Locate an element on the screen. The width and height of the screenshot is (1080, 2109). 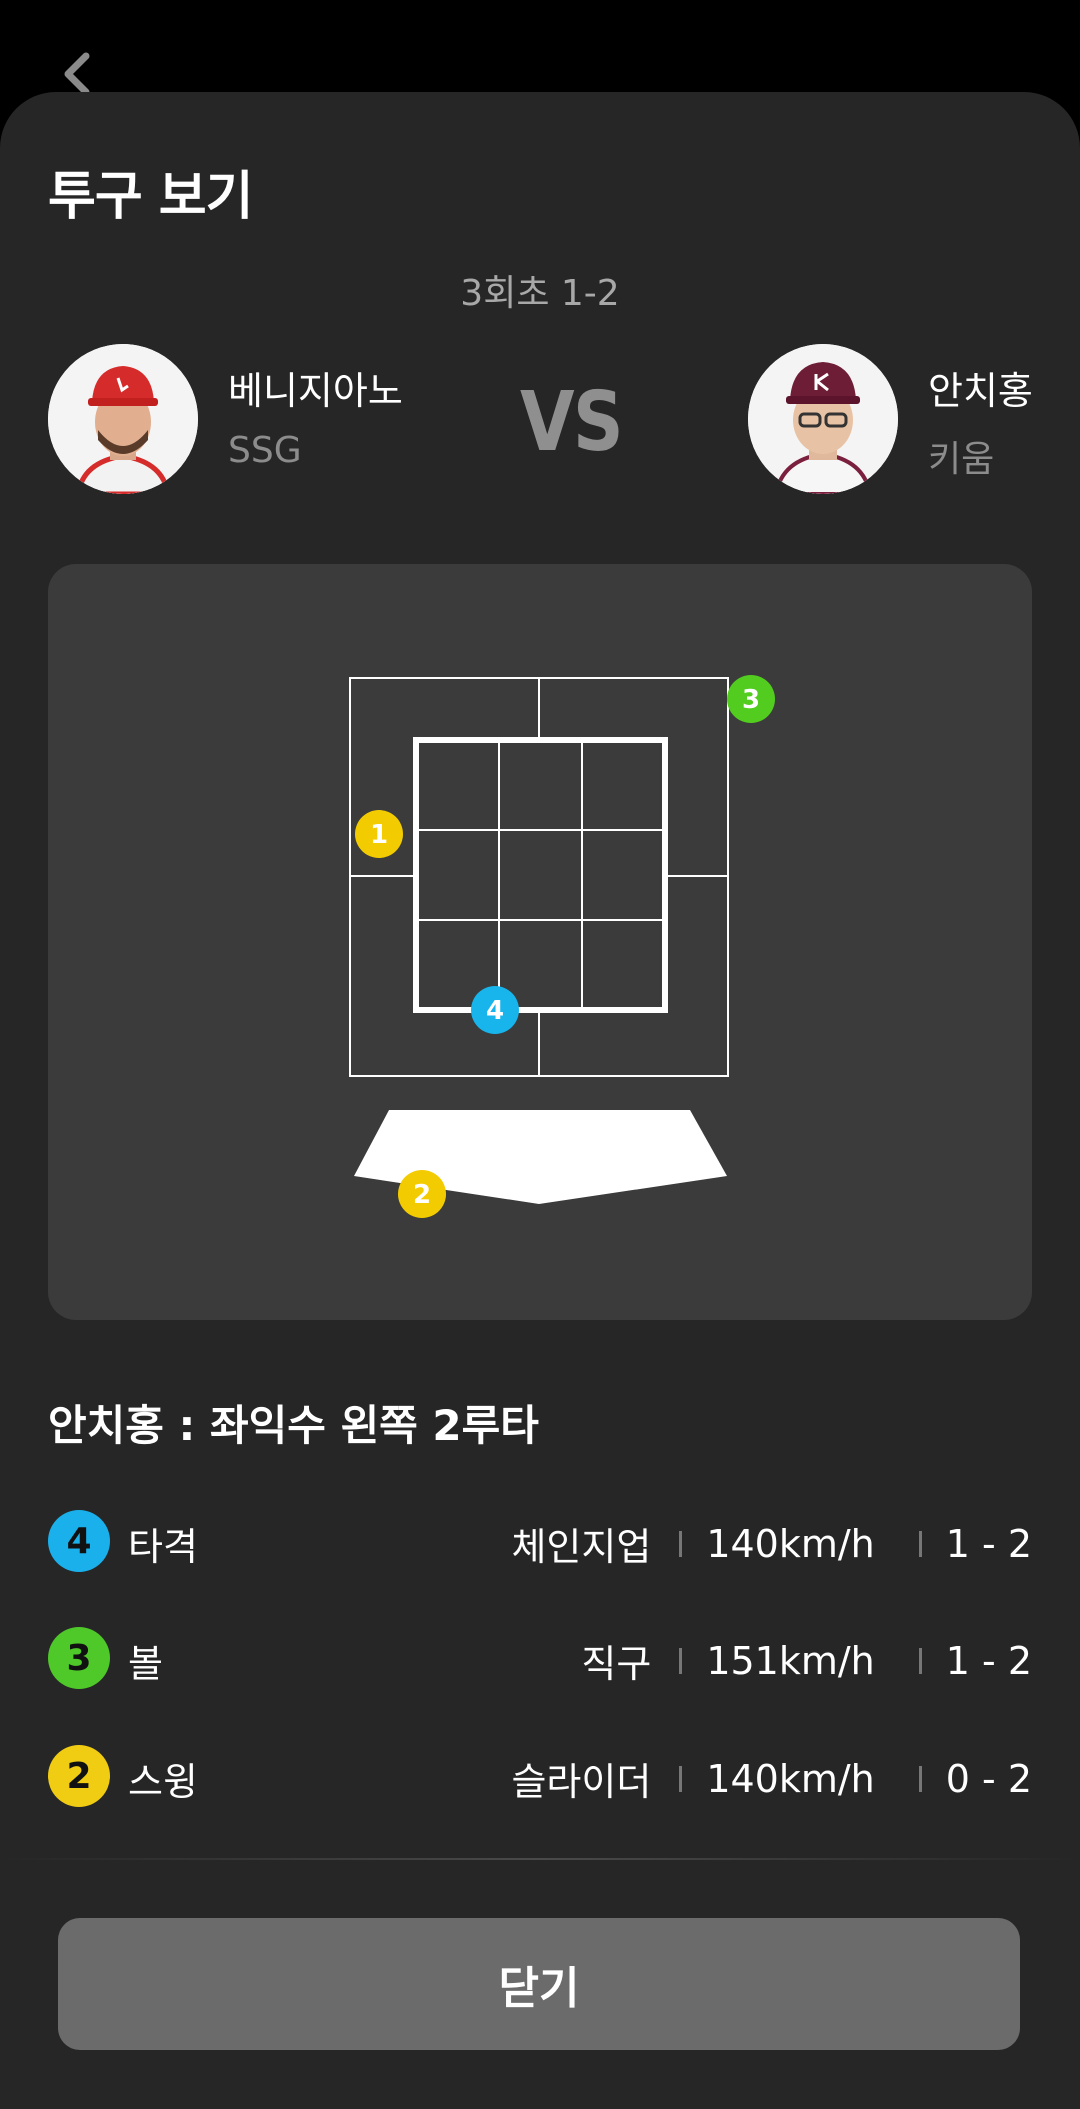
pitch-marker-4: 4 is located at coordinates (495, 1010).